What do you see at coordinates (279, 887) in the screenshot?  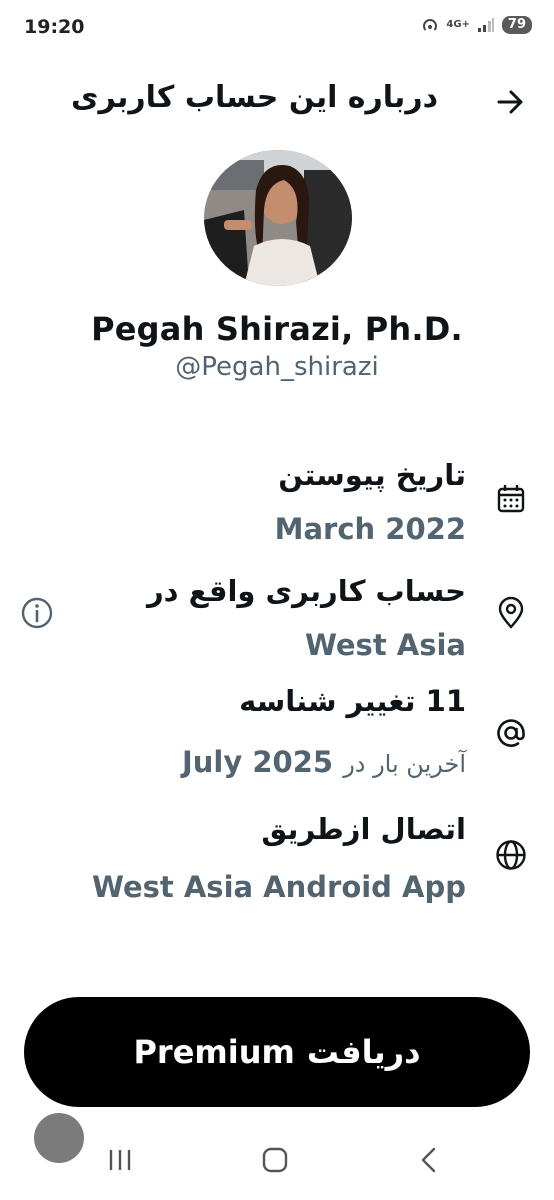 I see `connected-via-value: West Asia Android App` at bounding box center [279, 887].